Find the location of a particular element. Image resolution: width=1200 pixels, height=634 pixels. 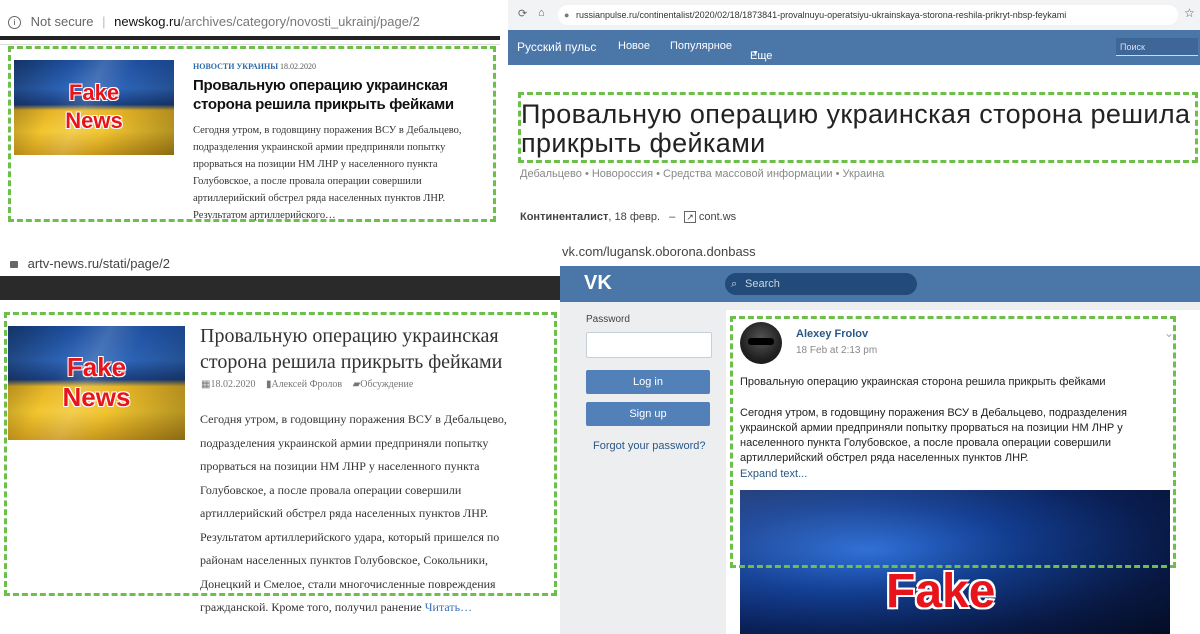

comments-link: Обсуждение is located at coordinates (386, 384).